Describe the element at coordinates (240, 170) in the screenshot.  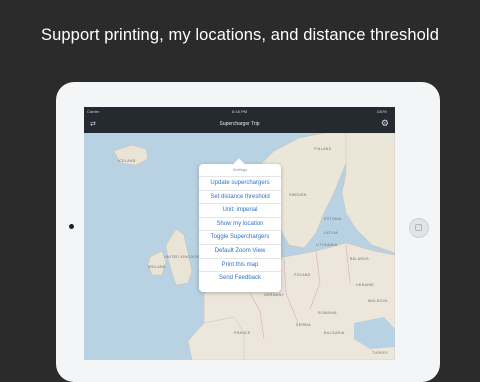
I see `popover-header: Settings` at that location.